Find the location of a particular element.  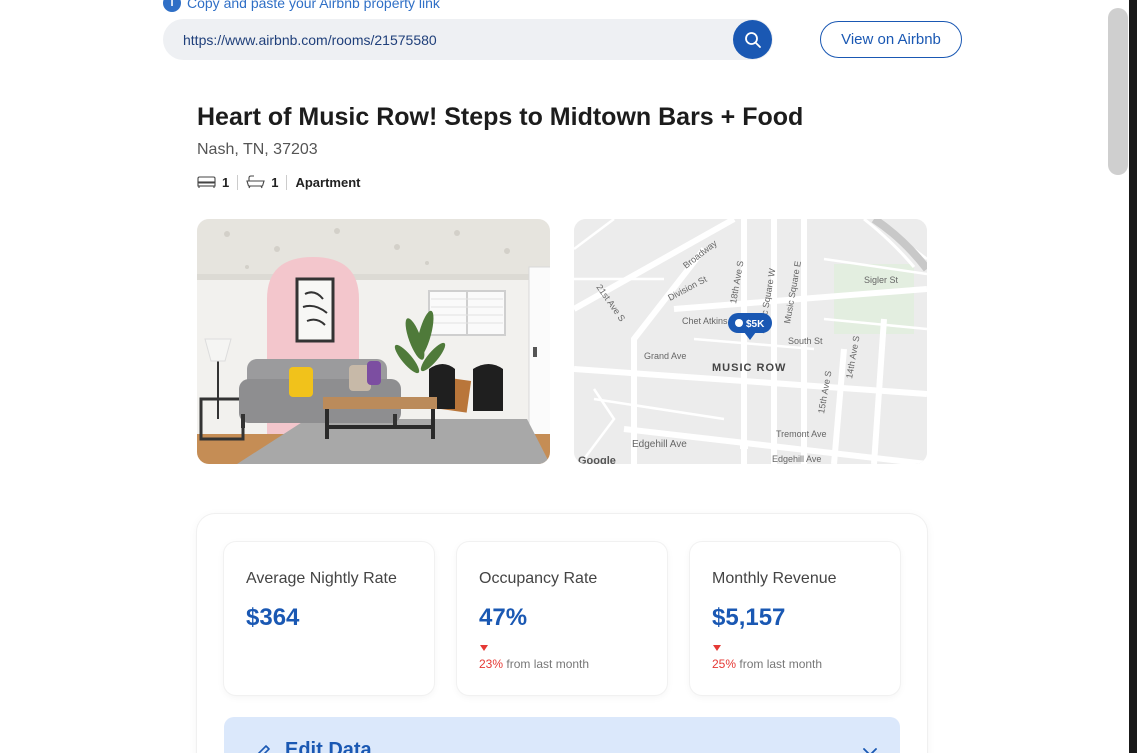

pencil-icon is located at coordinates (263, 749).